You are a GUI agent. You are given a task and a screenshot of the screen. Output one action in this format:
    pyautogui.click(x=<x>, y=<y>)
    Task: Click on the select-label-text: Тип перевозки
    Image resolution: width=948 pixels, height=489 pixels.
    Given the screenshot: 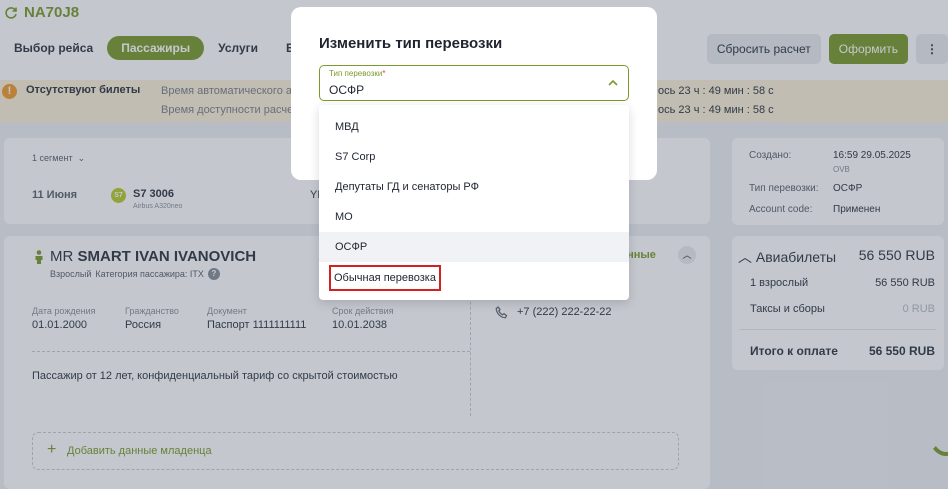 What is the action you would take?
    pyautogui.click(x=356, y=73)
    